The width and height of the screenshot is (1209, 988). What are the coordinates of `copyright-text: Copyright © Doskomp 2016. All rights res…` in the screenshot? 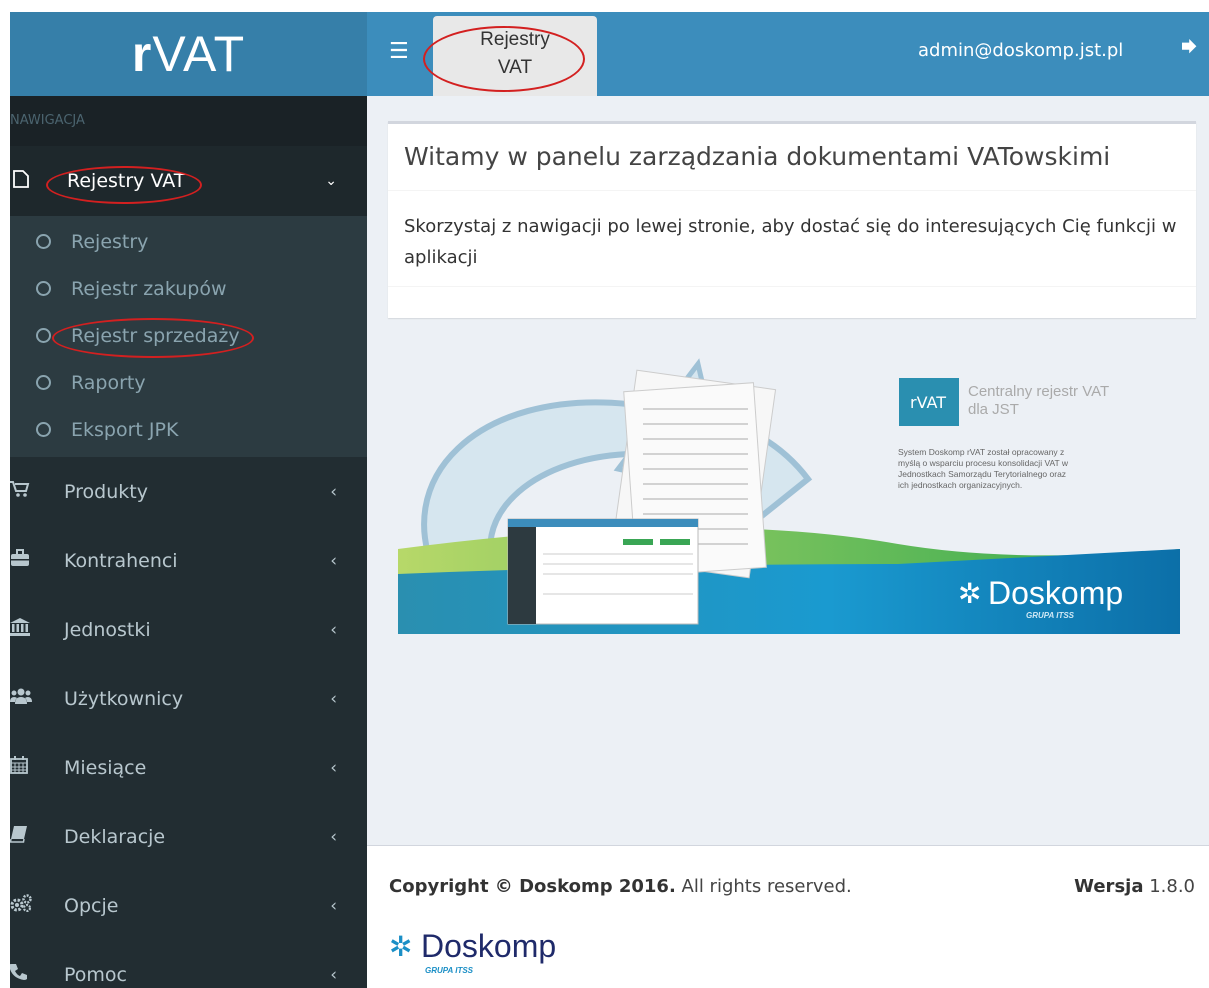 It's located at (620, 886).